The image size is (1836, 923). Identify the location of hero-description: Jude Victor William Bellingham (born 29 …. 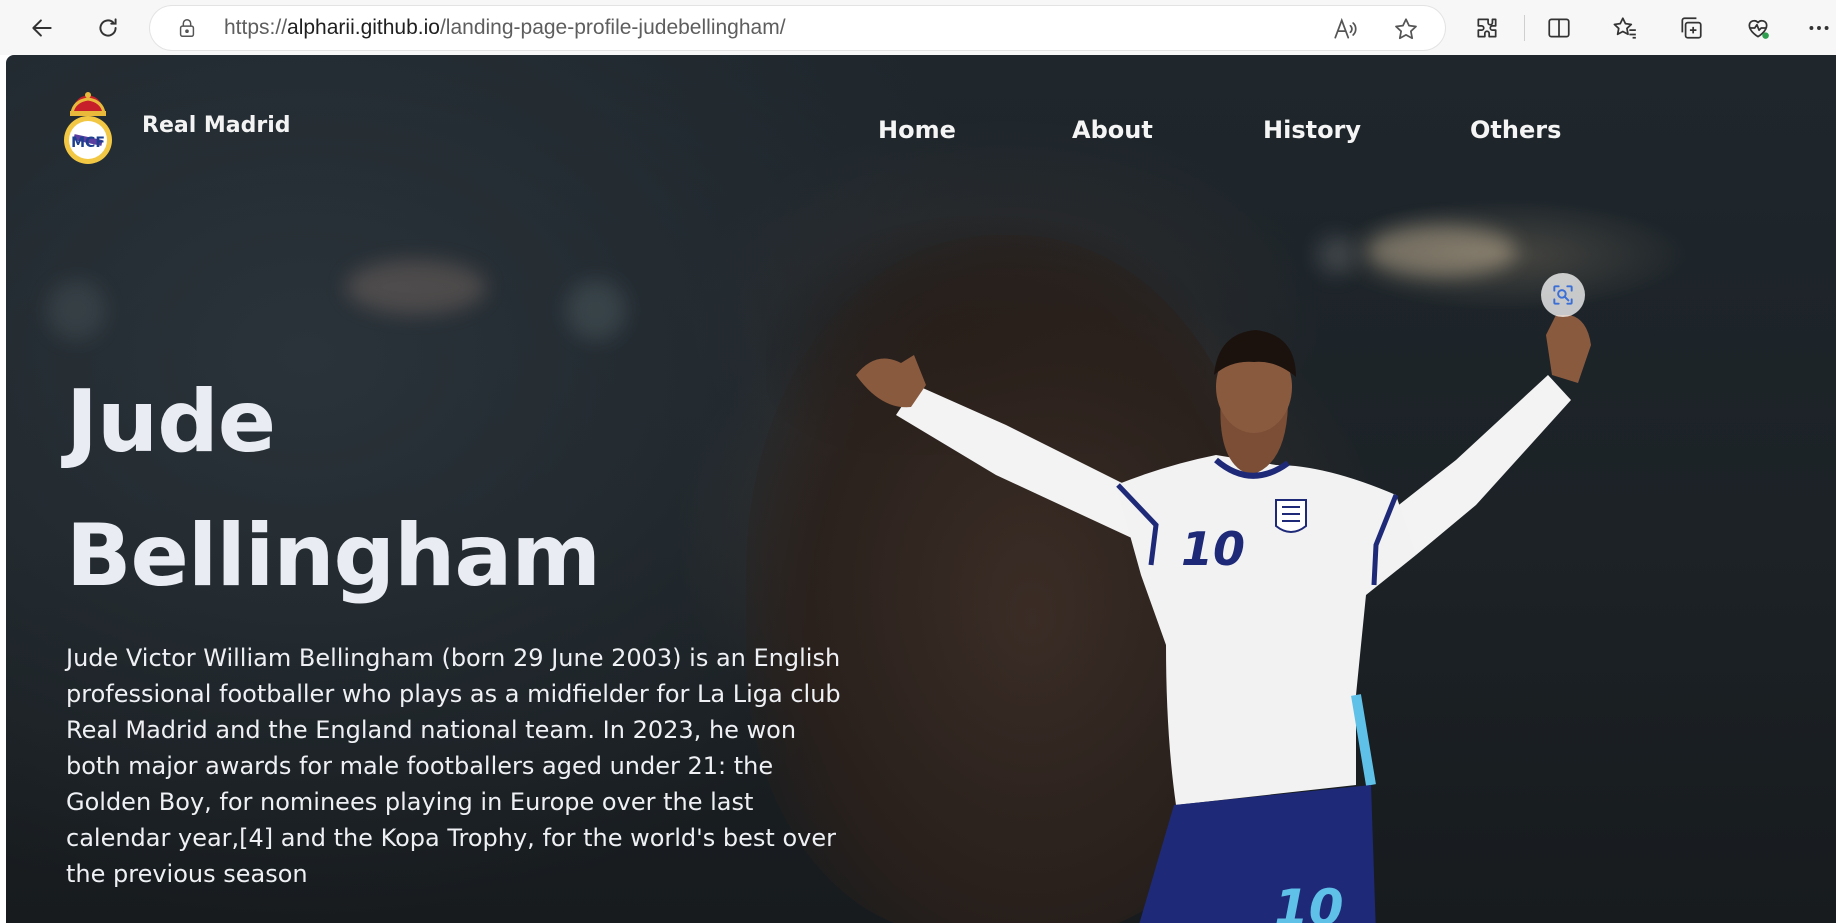
(453, 766).